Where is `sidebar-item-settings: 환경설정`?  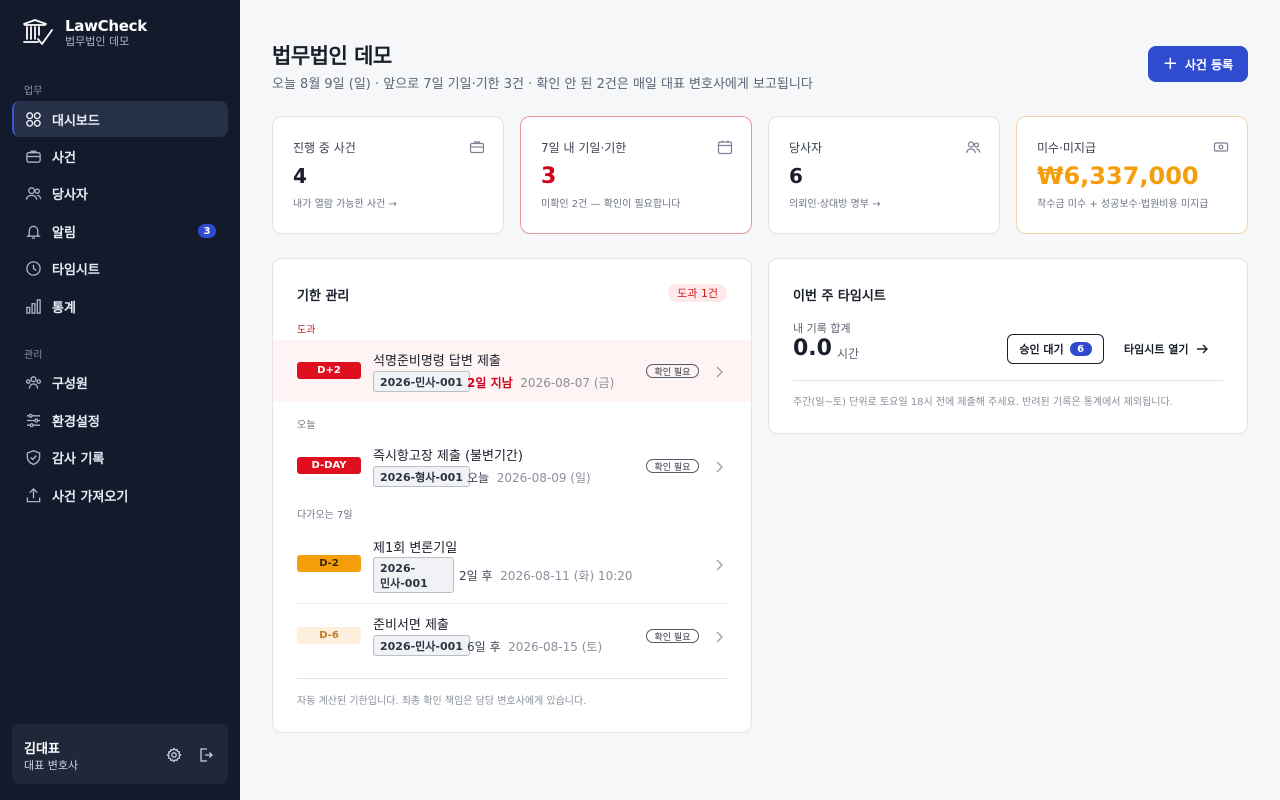 sidebar-item-settings: 환경설정 is located at coordinates (120, 420).